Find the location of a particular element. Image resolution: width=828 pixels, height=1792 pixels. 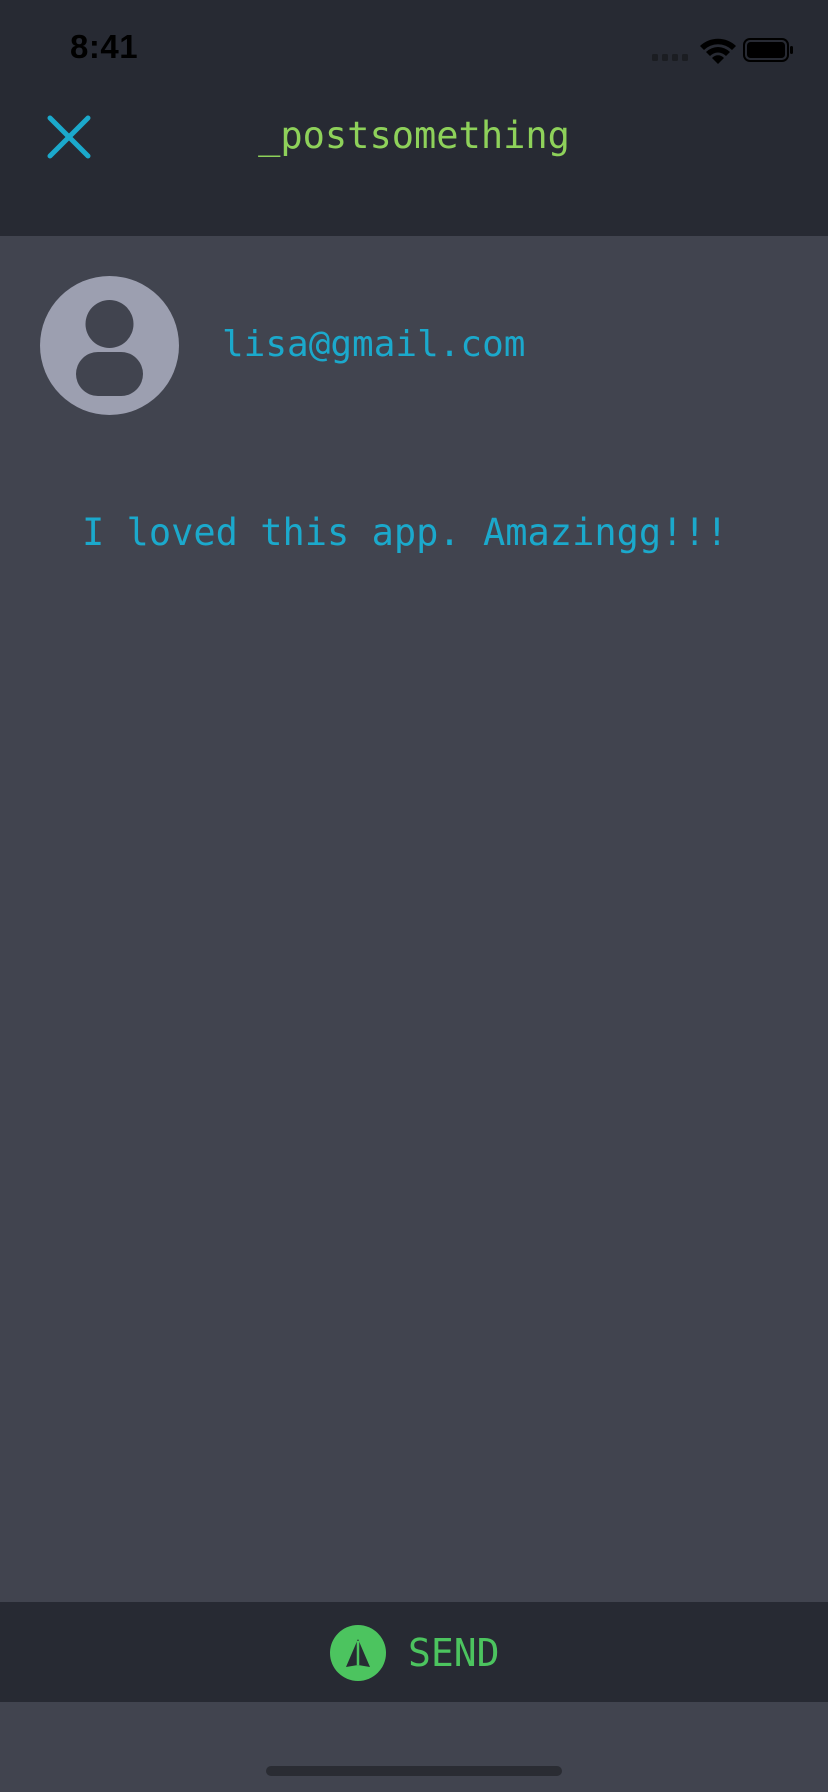

page-title: _postsomething is located at coordinates (414, 135).